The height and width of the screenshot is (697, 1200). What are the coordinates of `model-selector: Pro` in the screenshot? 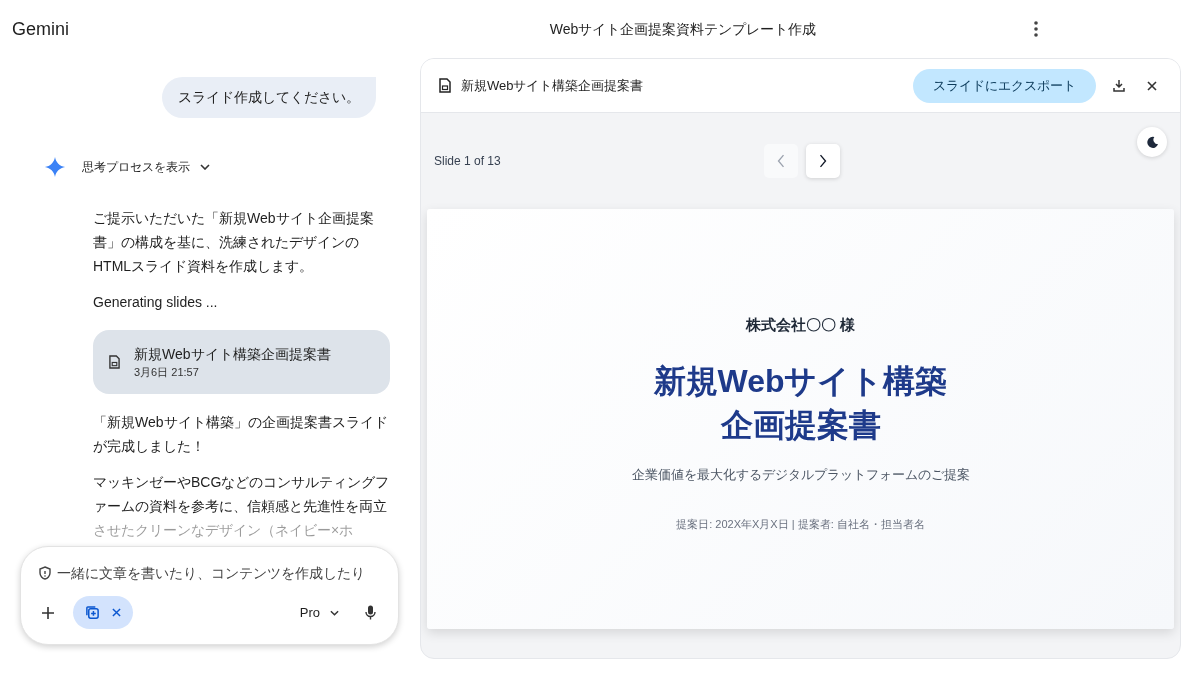 It's located at (319, 612).